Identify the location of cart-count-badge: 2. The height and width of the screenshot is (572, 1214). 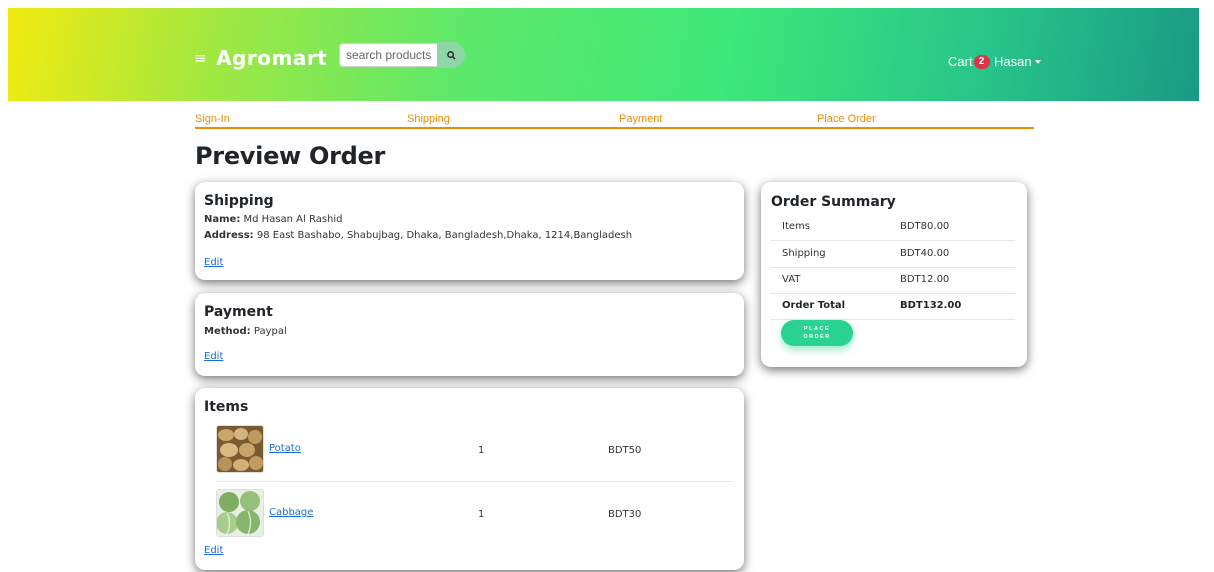
(981, 61).